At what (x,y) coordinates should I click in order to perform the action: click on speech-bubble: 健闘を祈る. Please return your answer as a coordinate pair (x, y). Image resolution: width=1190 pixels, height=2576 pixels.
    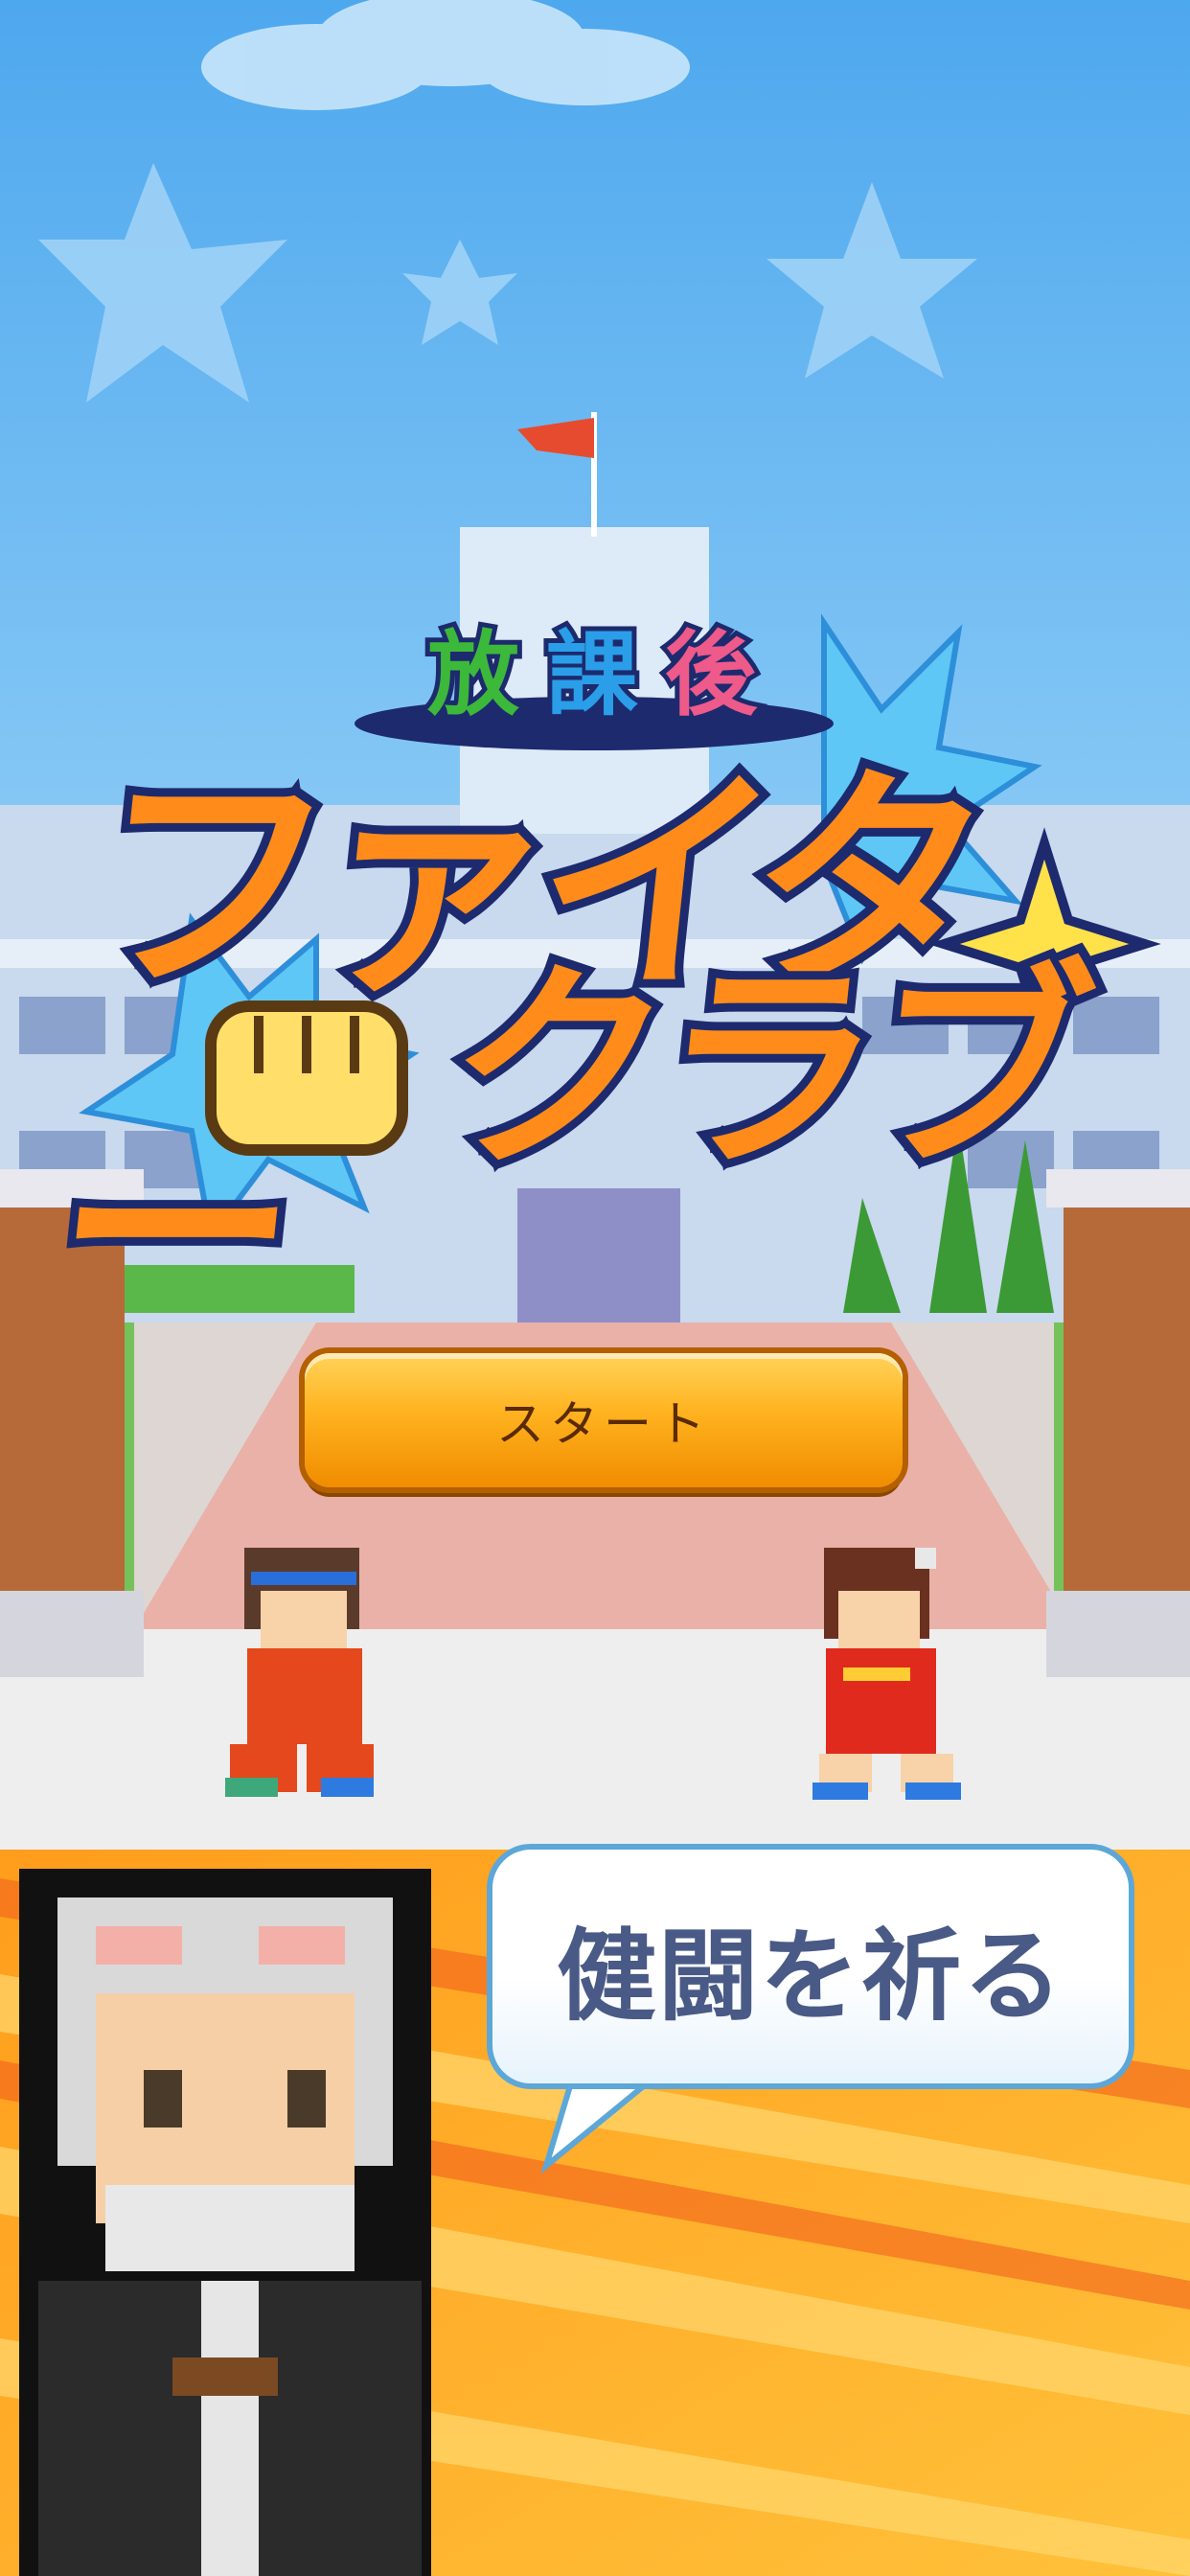
    Looking at the image, I should click on (810, 1966).